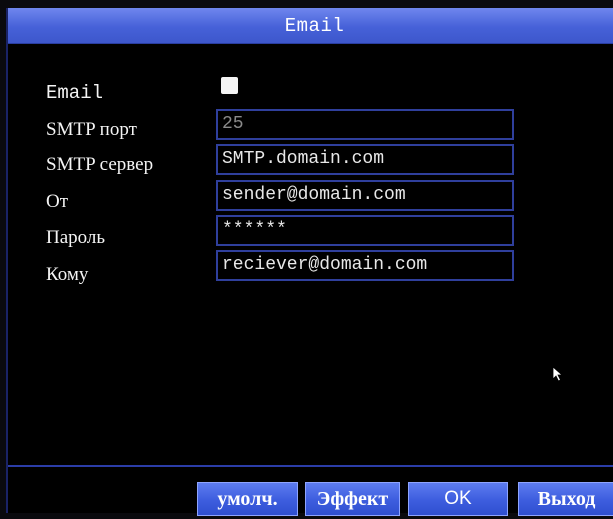  I want to click on title-bar: Email, so click(310, 26).